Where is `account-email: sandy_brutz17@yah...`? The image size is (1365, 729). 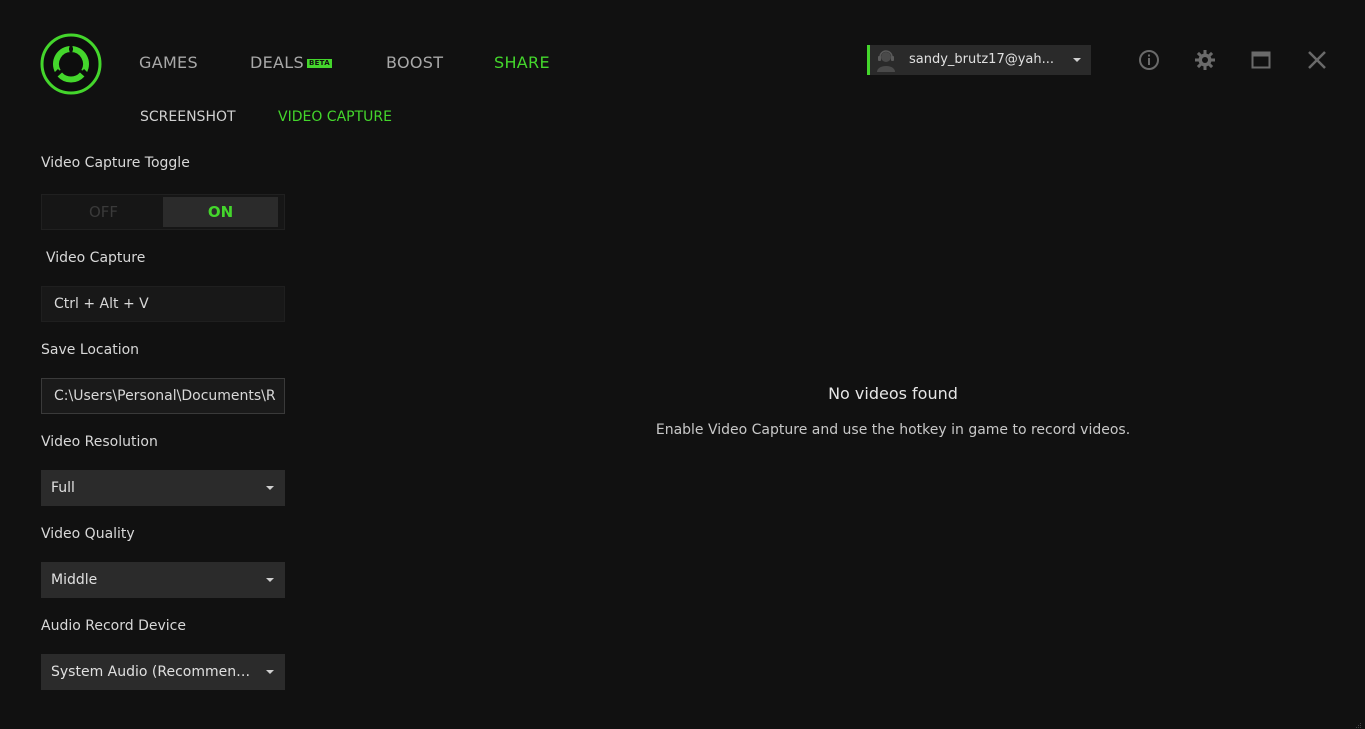
account-email: sandy_brutz17@yah... is located at coordinates (982, 59).